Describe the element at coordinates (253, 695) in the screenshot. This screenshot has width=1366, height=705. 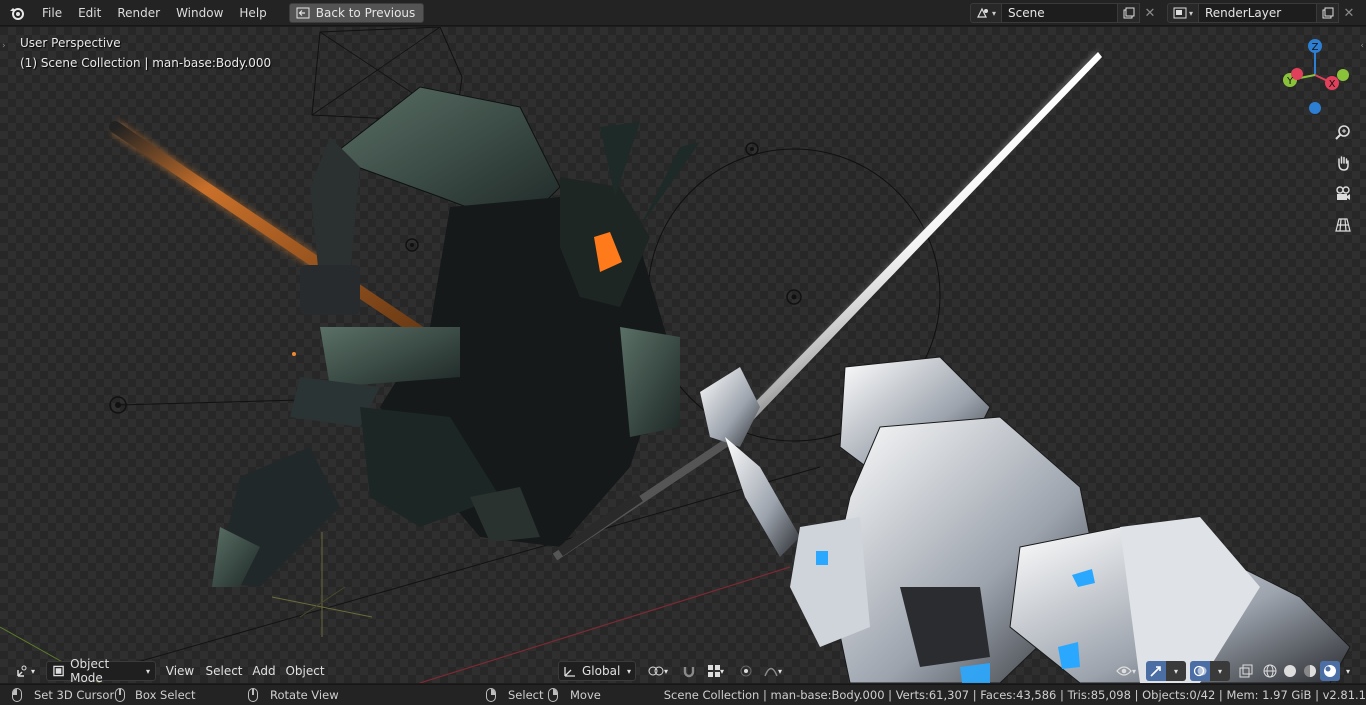
I see `mouse-middle-icon` at that location.